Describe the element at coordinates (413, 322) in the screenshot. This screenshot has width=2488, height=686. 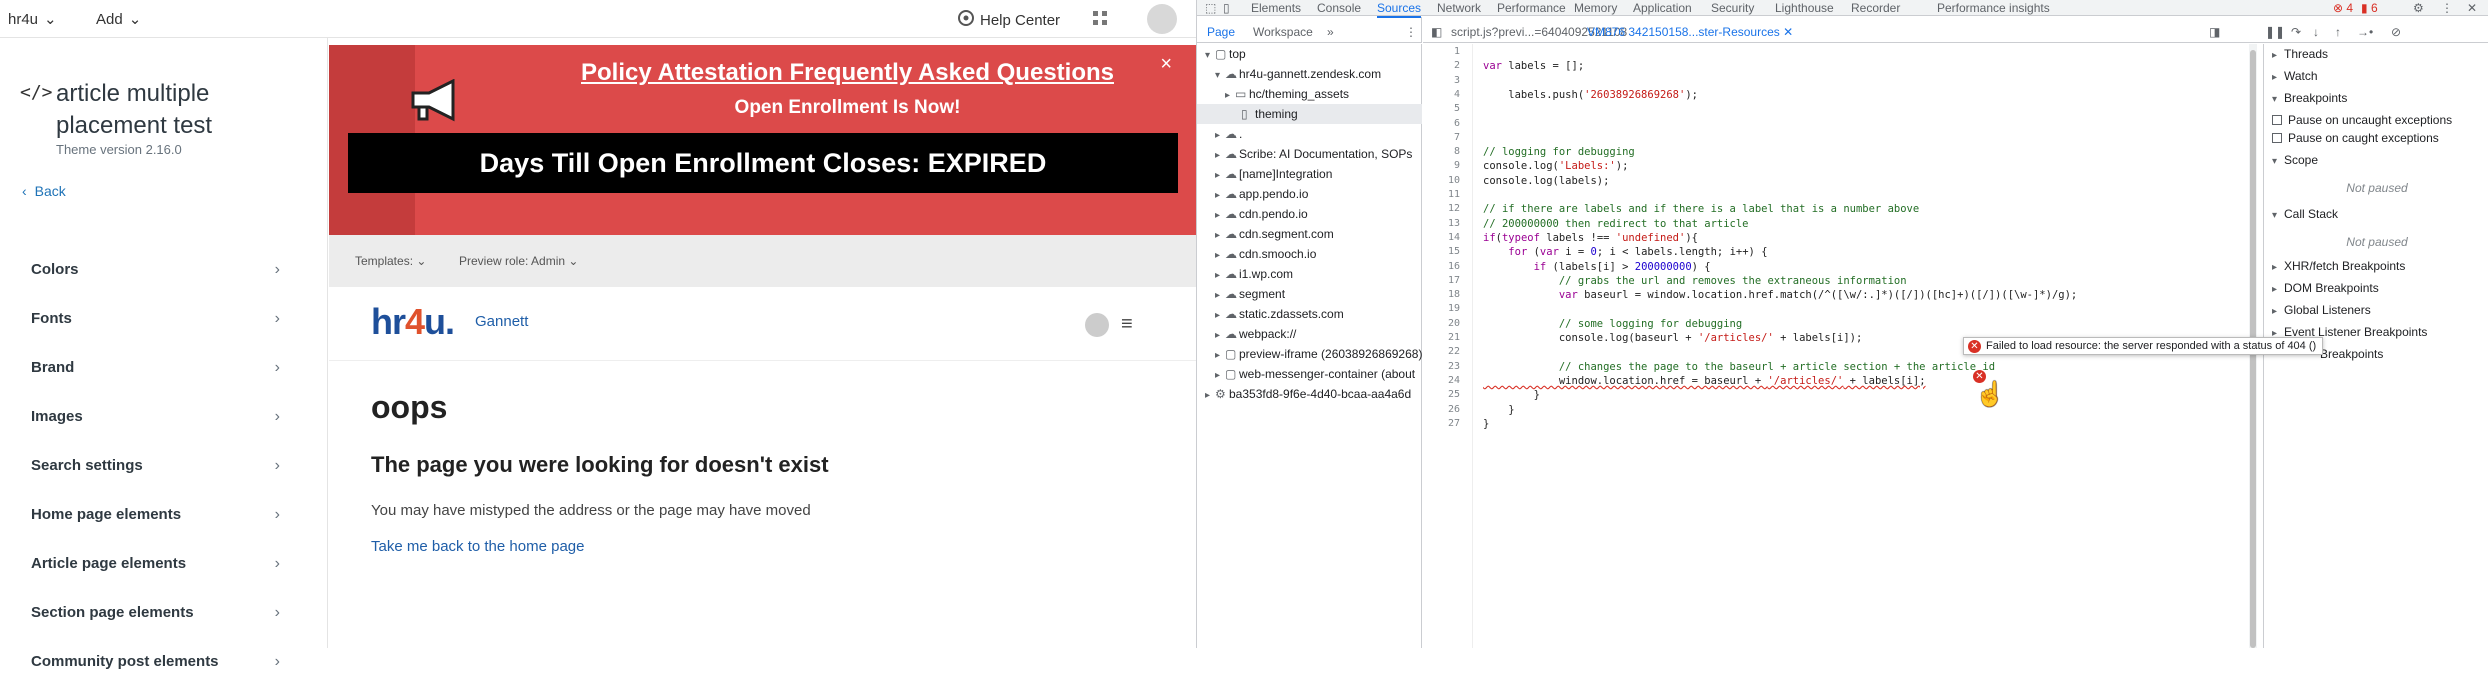
I see `hr4u-logo: hr4u.` at that location.